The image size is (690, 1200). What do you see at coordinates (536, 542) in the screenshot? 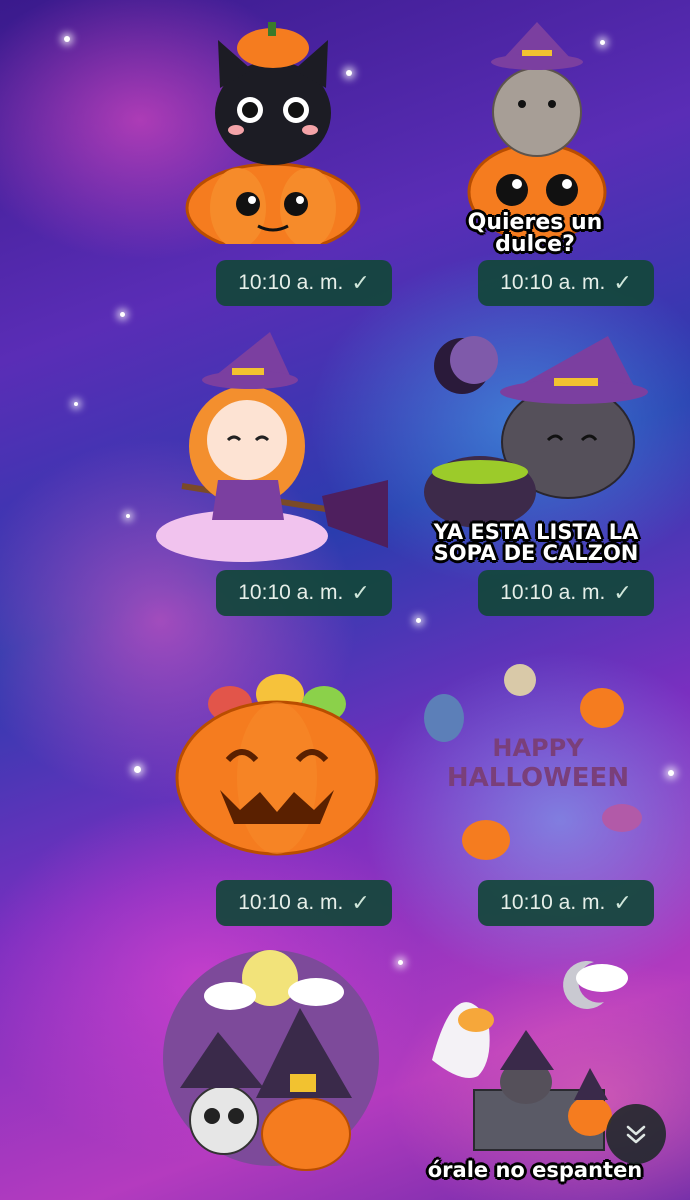
I see `sticker-caption: YA ESTA LISTA LA SOPA DE CALZON` at bounding box center [536, 542].